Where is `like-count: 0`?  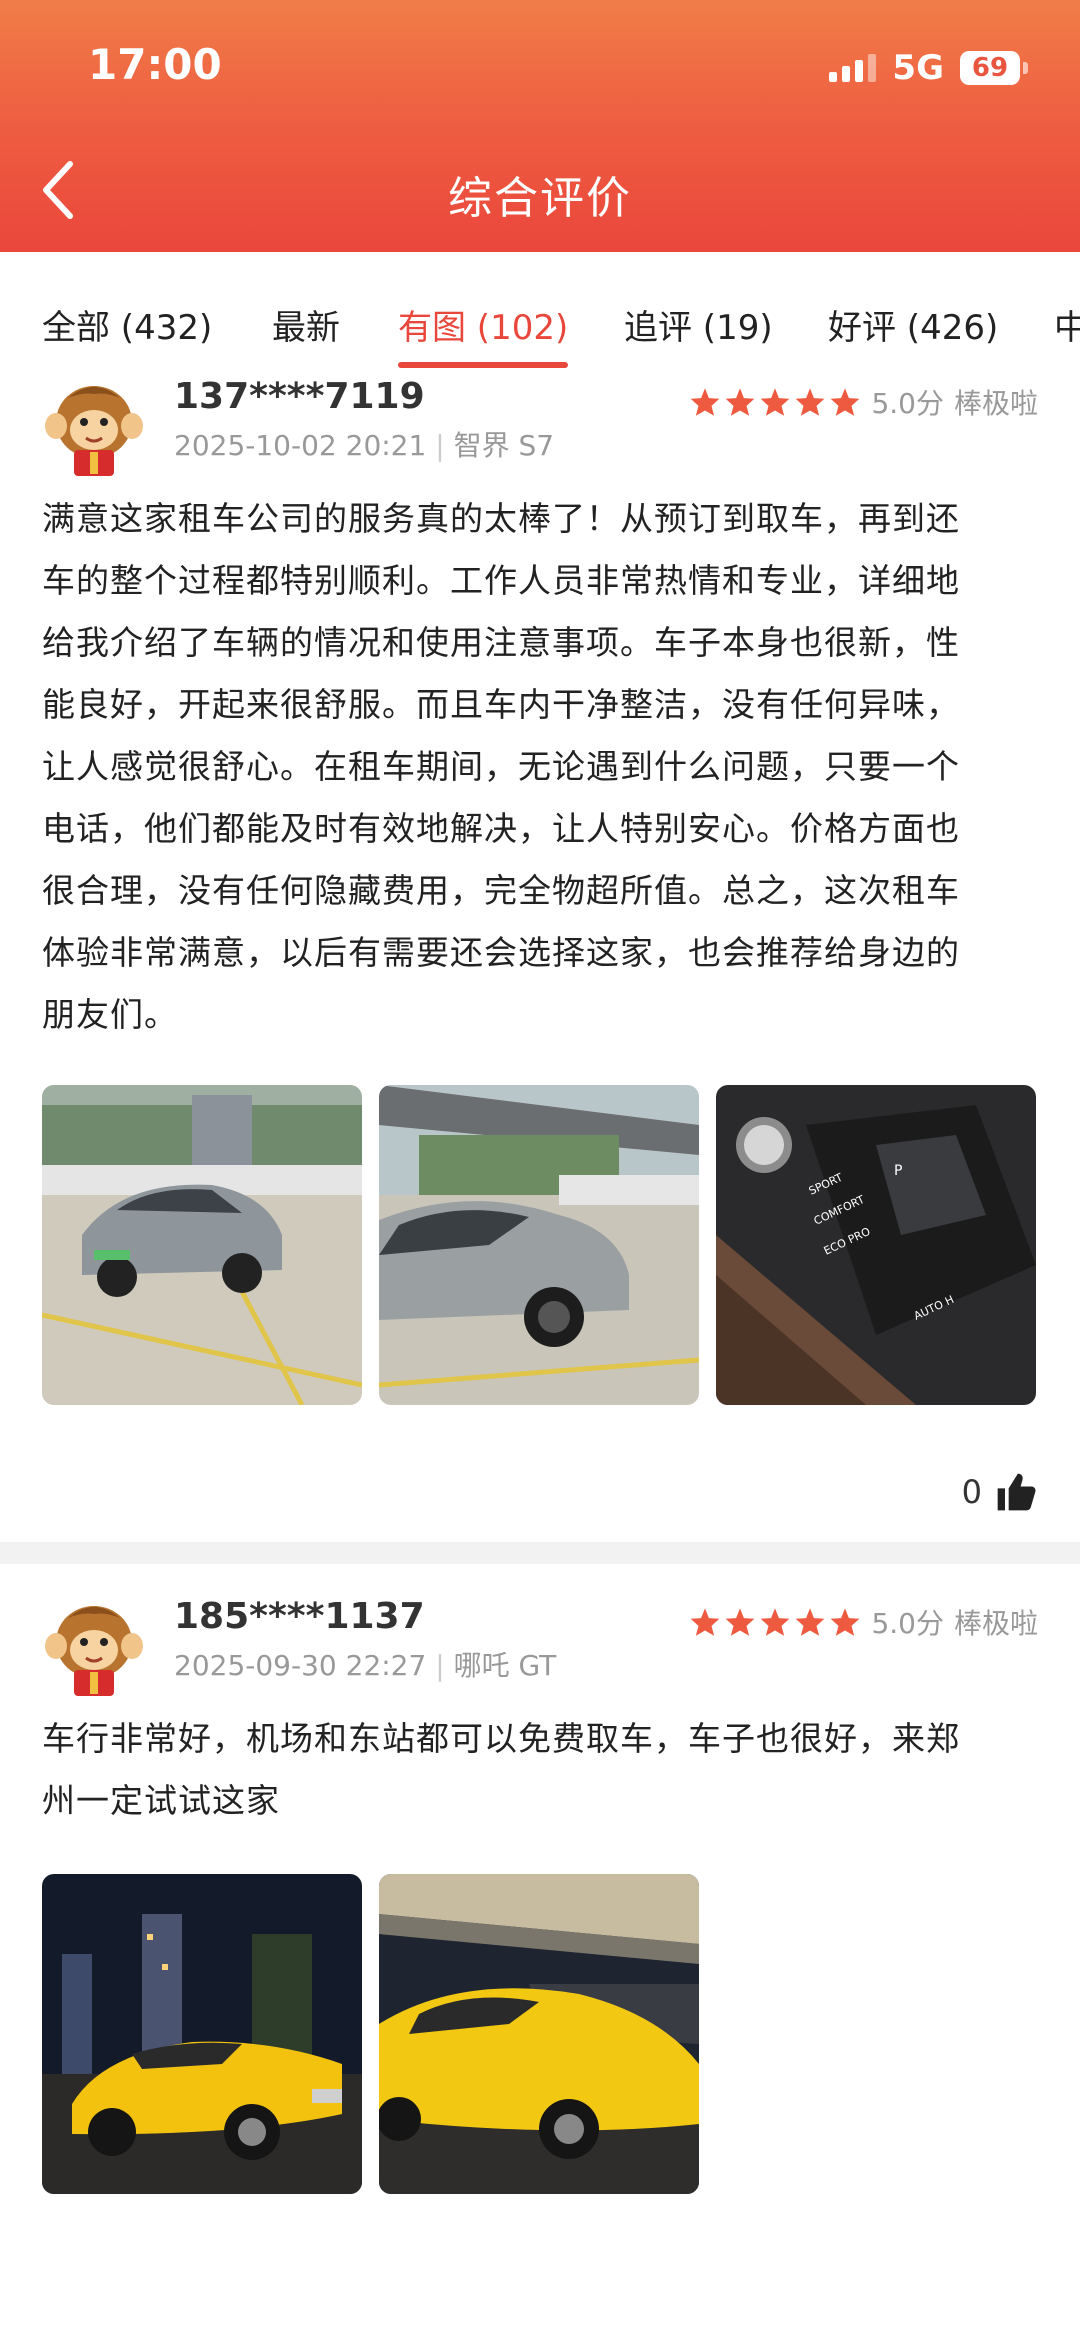 like-count: 0 is located at coordinates (971, 1492).